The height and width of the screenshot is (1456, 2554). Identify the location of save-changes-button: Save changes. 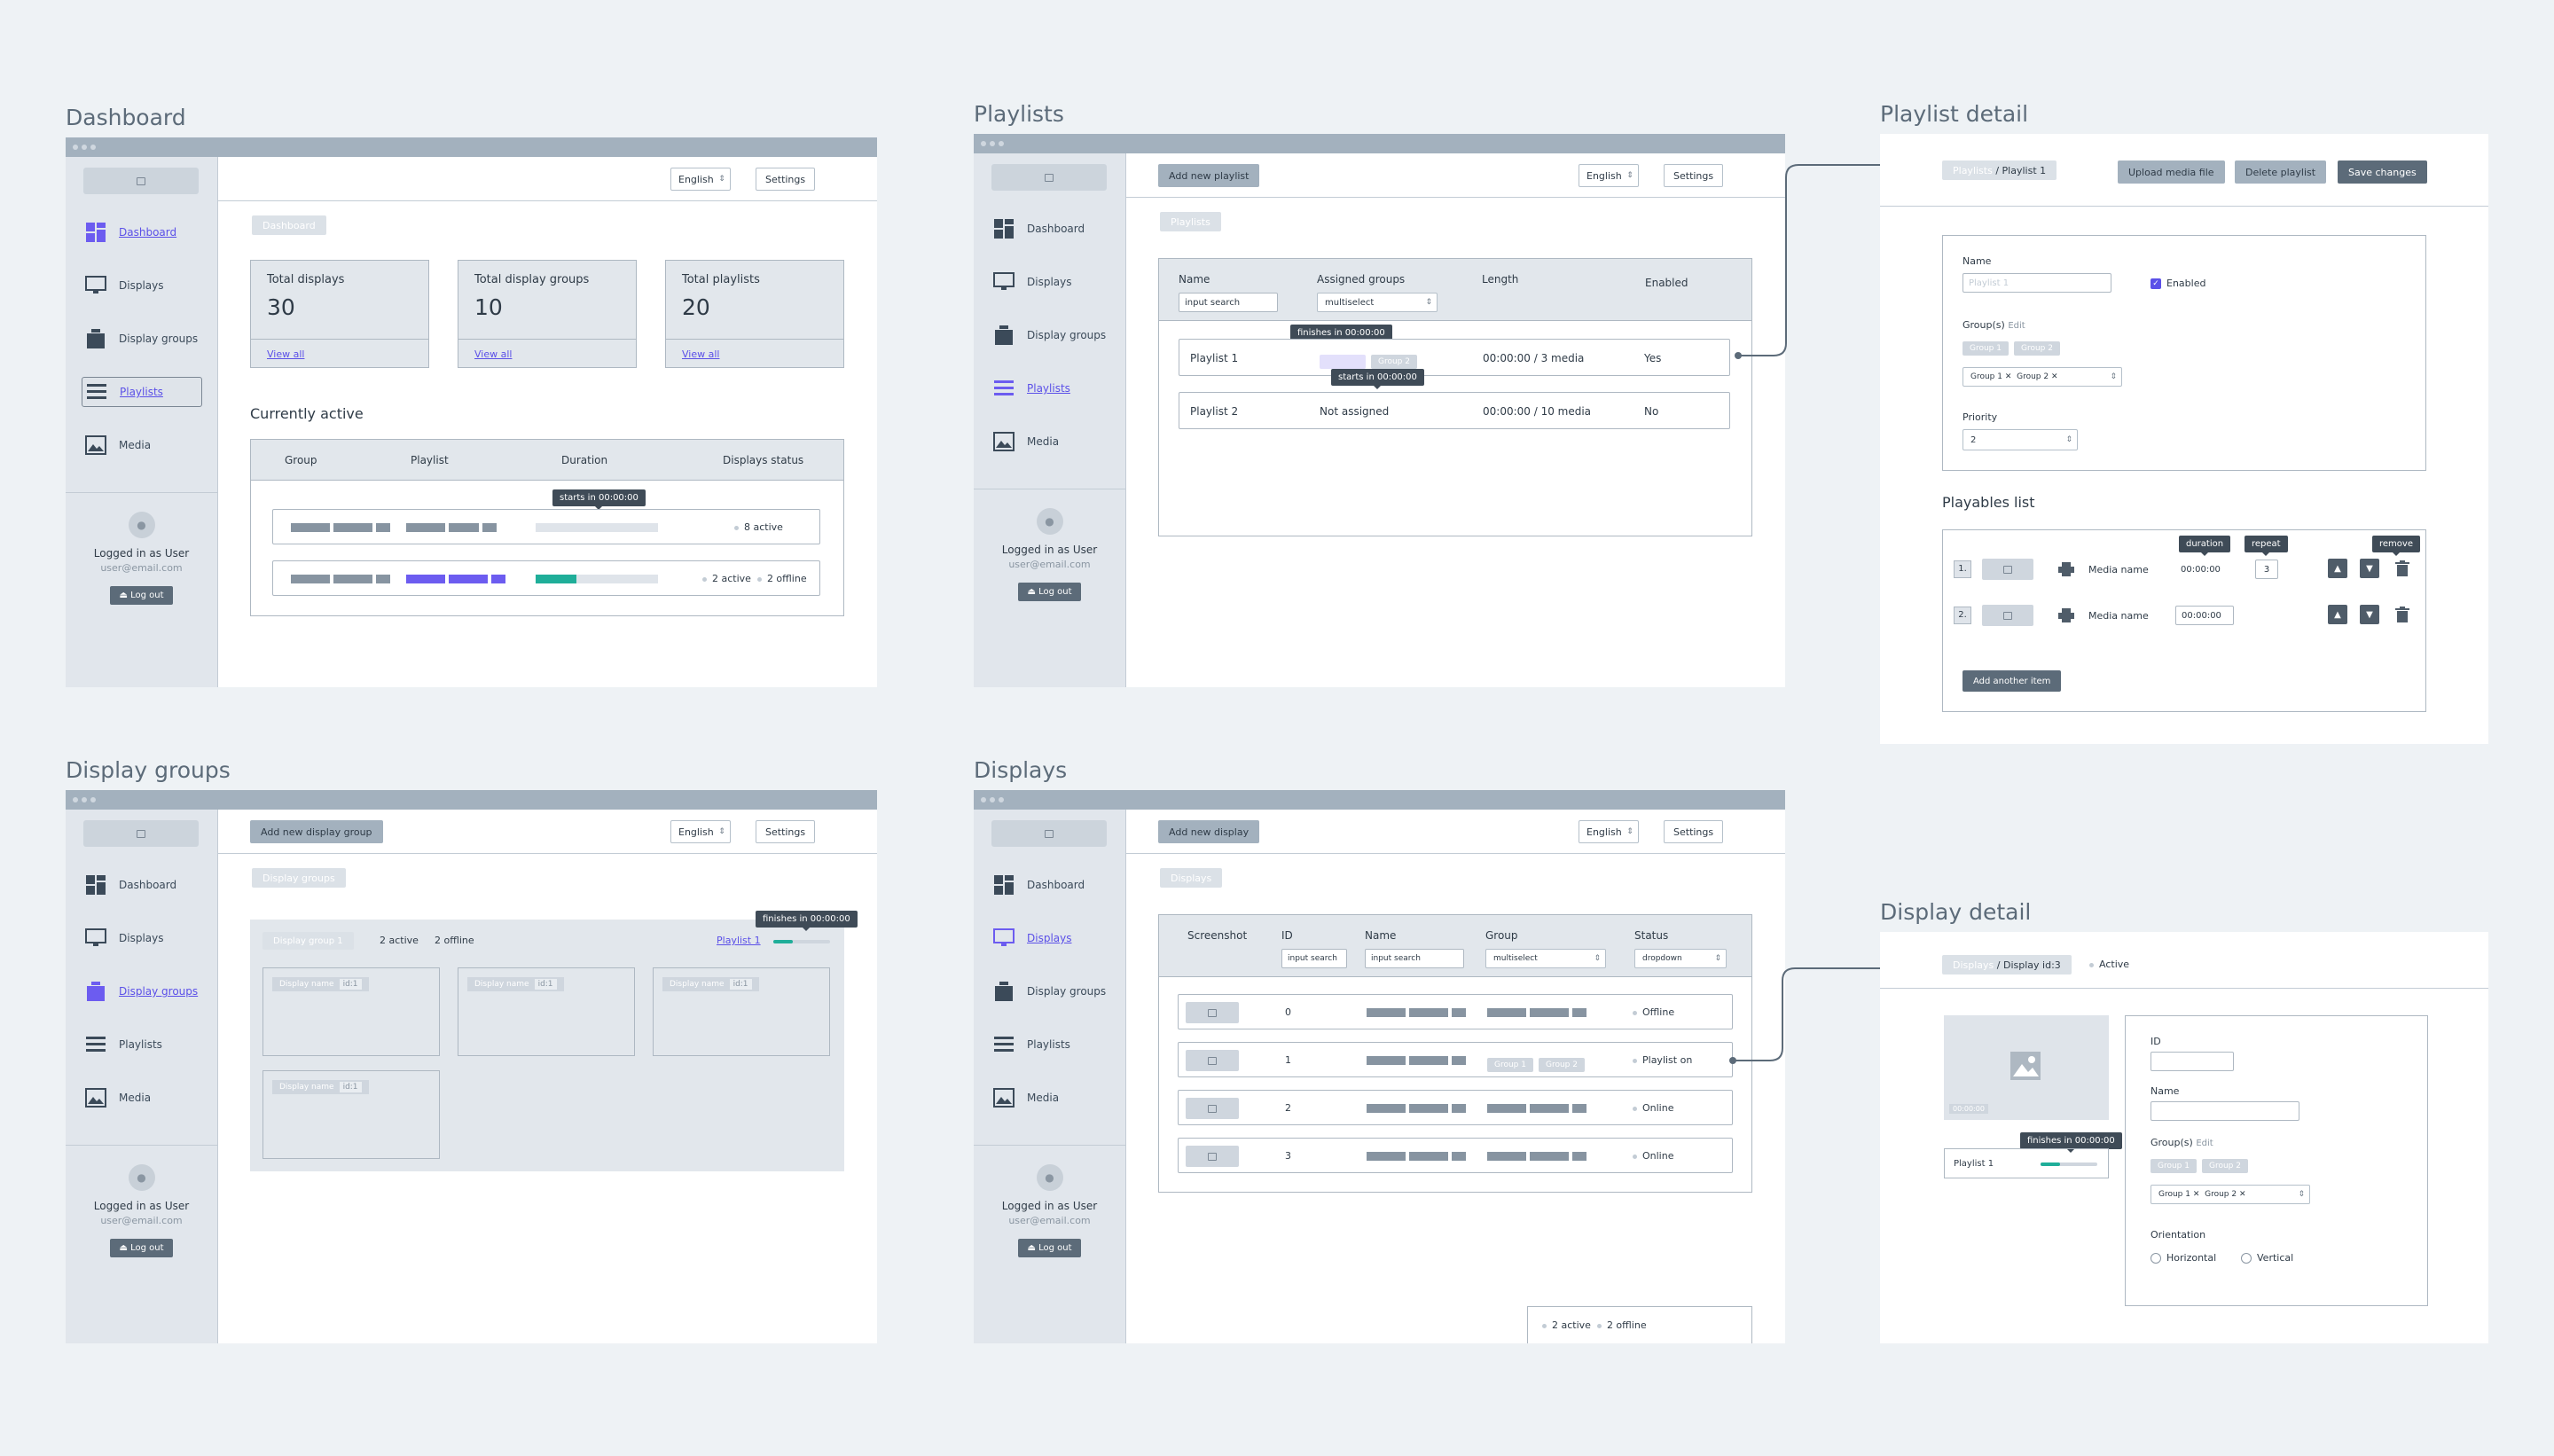
(2382, 172).